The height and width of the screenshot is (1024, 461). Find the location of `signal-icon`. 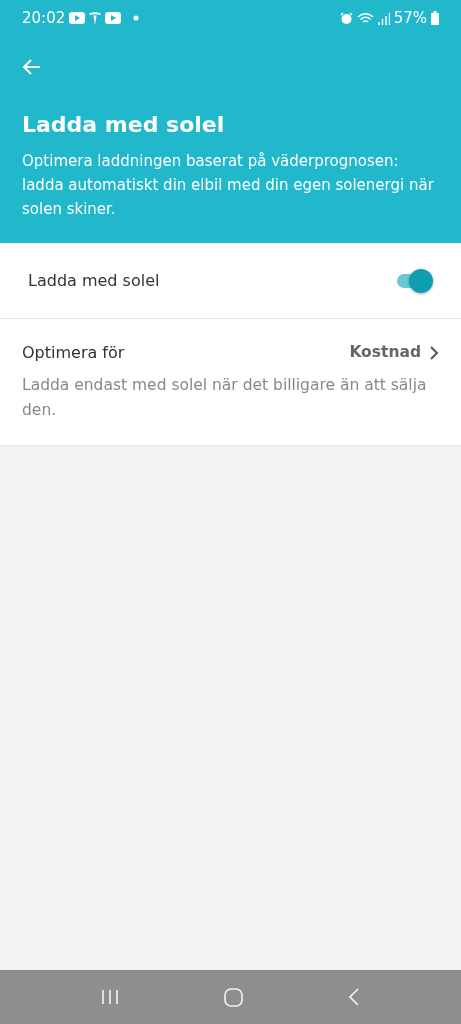

signal-icon is located at coordinates (383, 18).